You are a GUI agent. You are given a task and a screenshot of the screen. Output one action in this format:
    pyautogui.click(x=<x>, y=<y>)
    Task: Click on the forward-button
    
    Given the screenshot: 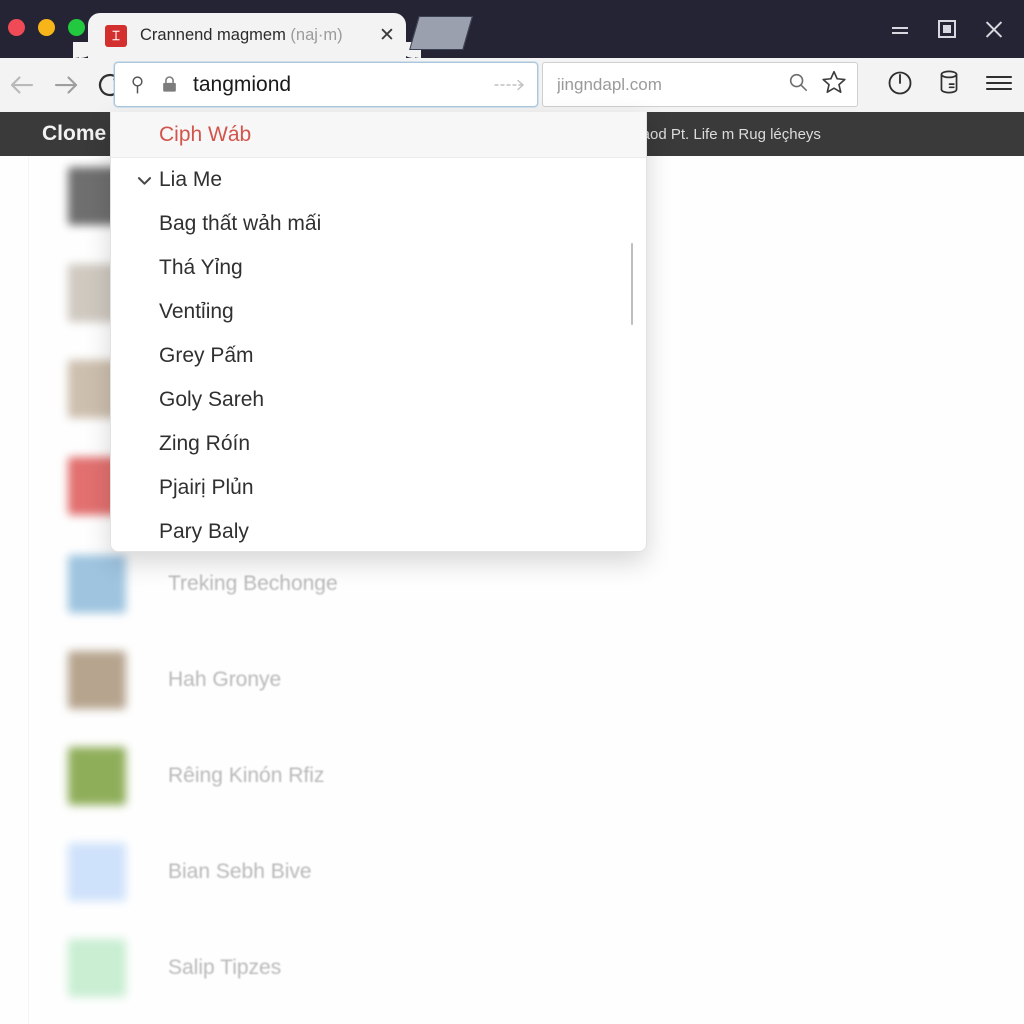 What is the action you would take?
    pyautogui.click(x=66, y=85)
    